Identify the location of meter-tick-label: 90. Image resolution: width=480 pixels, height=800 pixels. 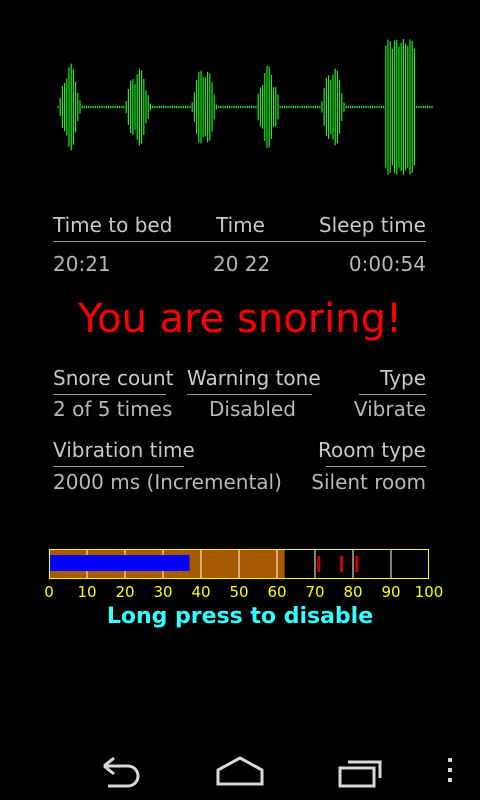
(391, 592).